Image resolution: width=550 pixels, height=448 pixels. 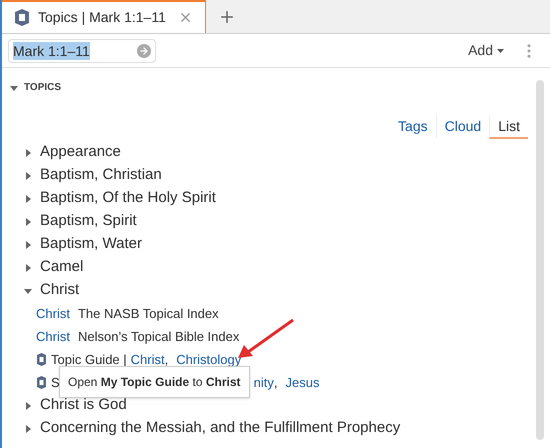 I want to click on guide-title: S, so click(x=55, y=383).